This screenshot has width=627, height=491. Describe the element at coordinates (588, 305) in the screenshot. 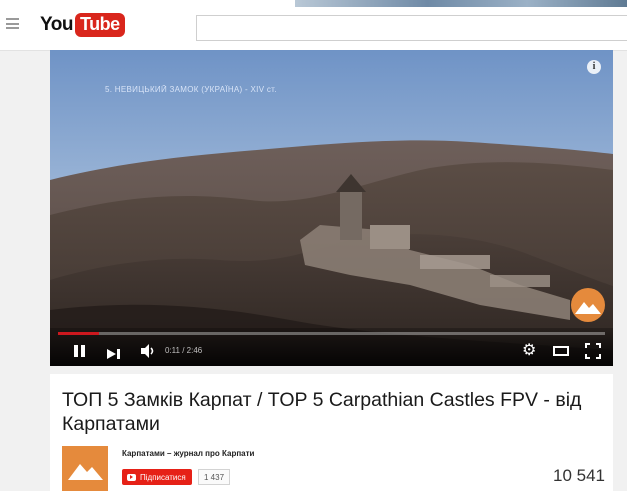

I see `channel-watermark-icon` at that location.